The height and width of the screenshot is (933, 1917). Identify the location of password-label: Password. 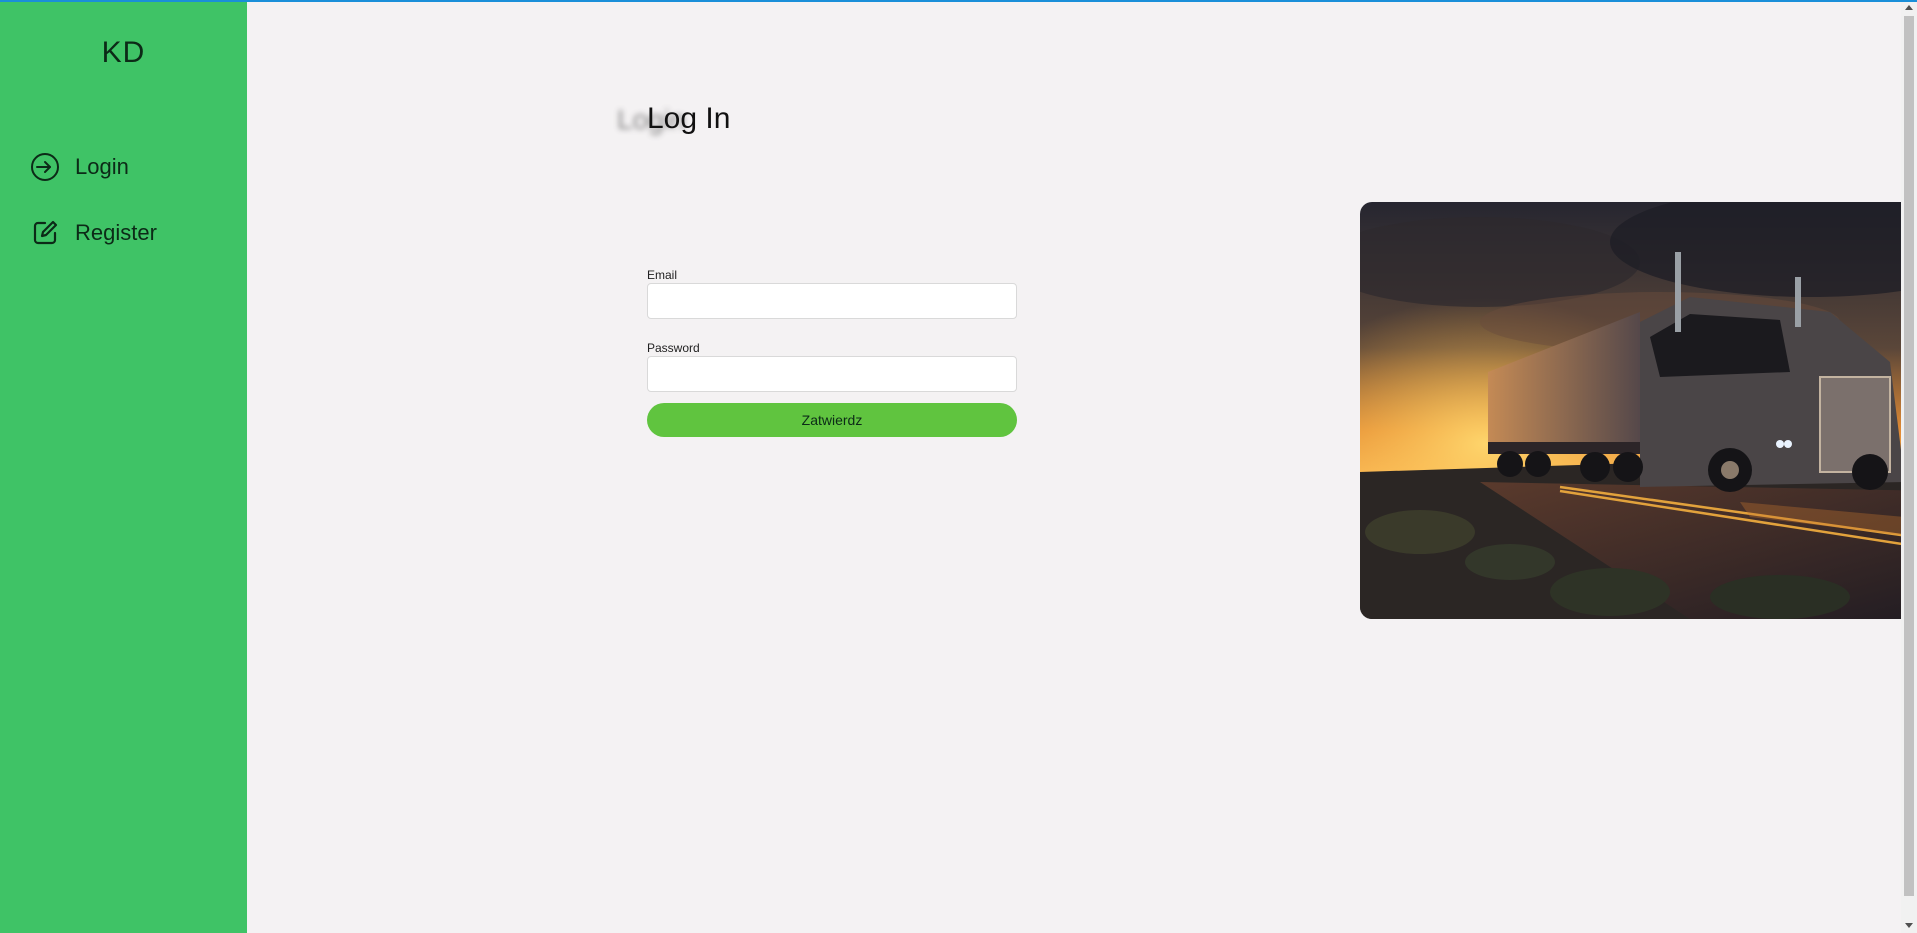
(673, 348).